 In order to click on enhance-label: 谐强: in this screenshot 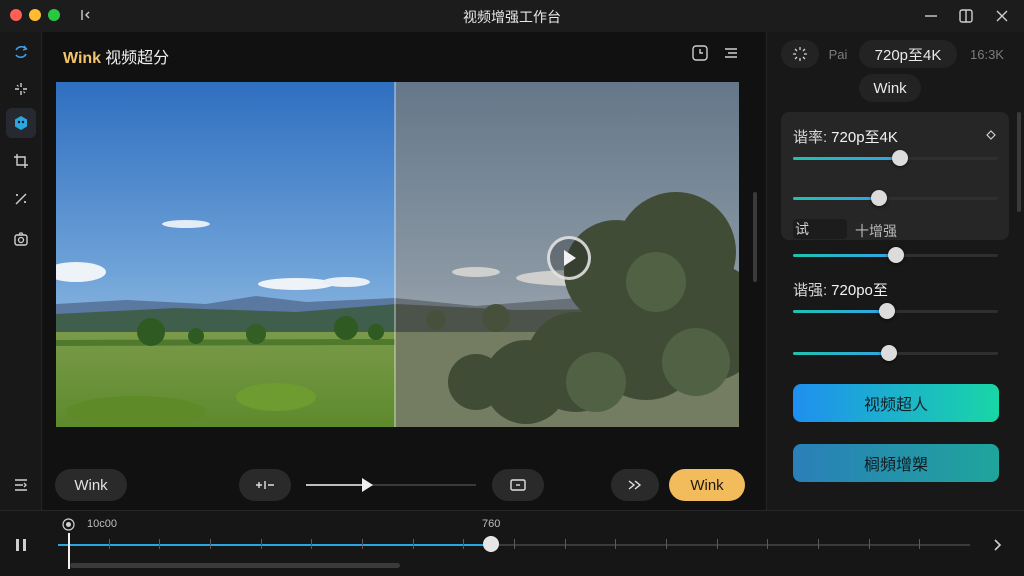, I will do `click(810, 290)`.